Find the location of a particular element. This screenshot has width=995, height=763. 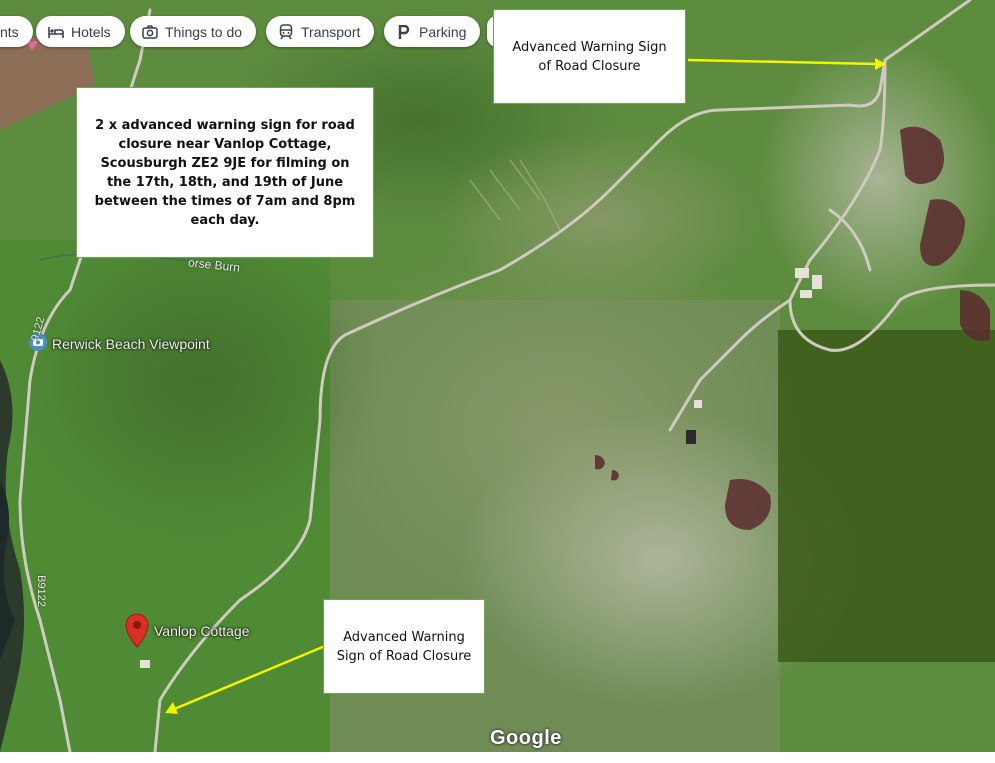

chip-parking-label: Parking is located at coordinates (443, 31).